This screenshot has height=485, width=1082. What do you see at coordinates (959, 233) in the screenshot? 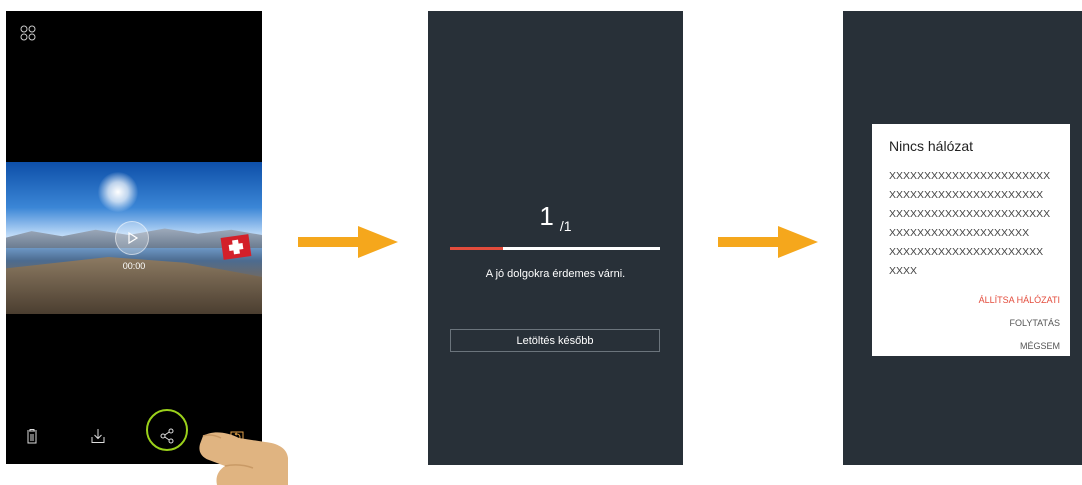
I see `dialog-line: XXXXXXXXXXXXXXXXXXXX` at bounding box center [959, 233].